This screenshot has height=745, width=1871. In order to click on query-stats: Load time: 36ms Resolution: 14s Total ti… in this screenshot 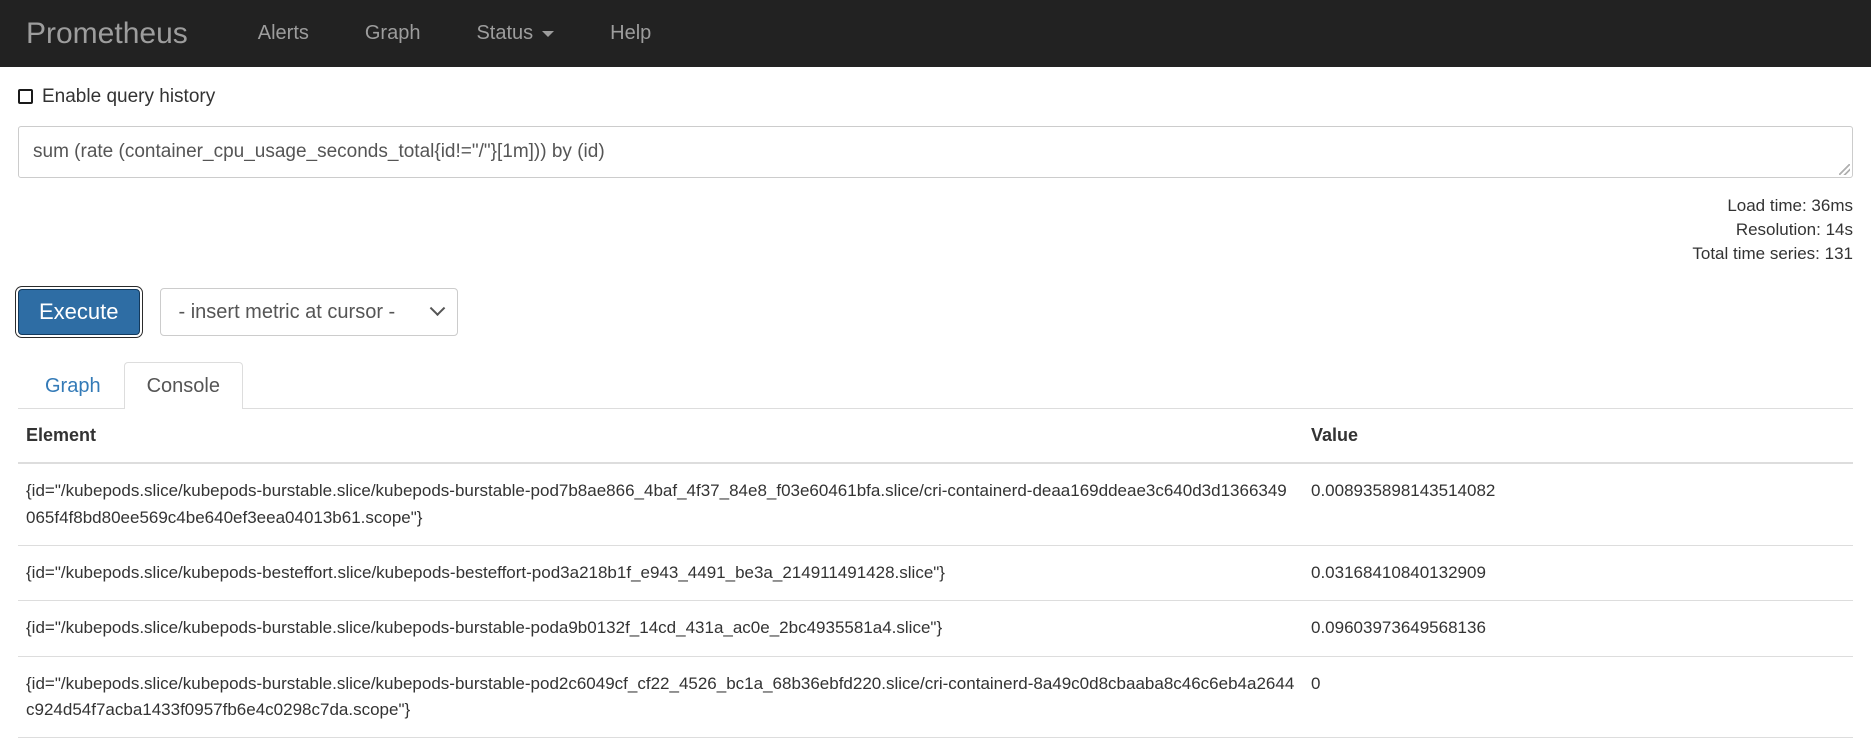, I will do `click(935, 230)`.